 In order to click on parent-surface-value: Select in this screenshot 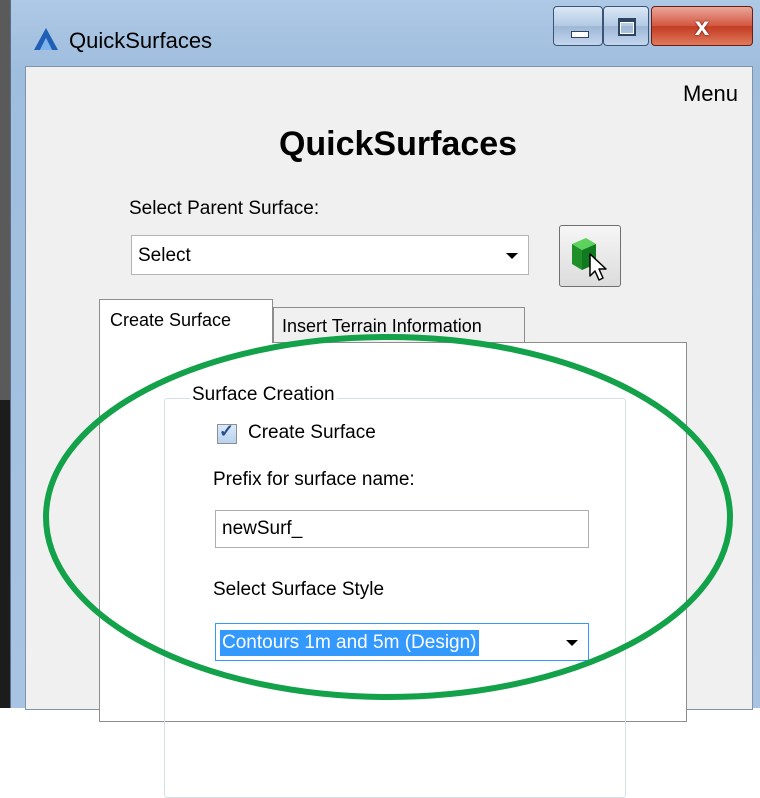, I will do `click(164, 255)`.